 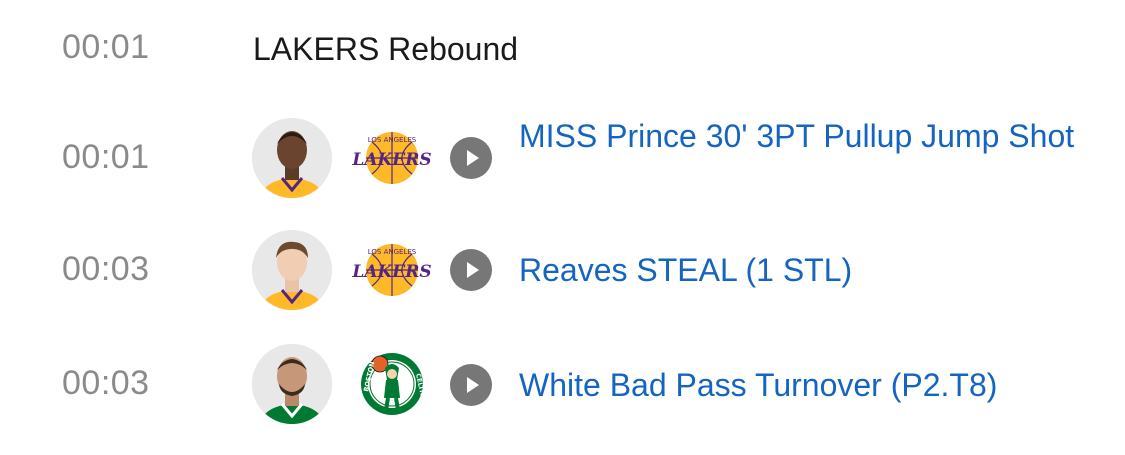 I want to click on celtics-logo-icon: BOSTON CELTICS, so click(x=394, y=384).